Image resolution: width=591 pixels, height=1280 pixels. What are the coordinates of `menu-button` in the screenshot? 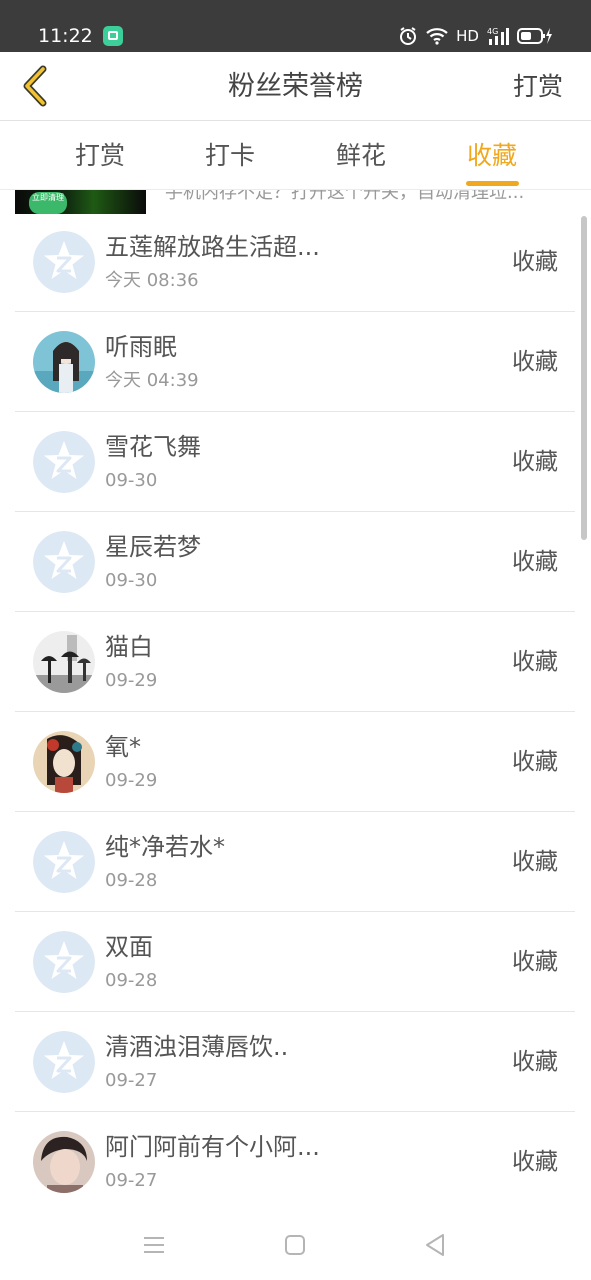 It's located at (154, 1245).